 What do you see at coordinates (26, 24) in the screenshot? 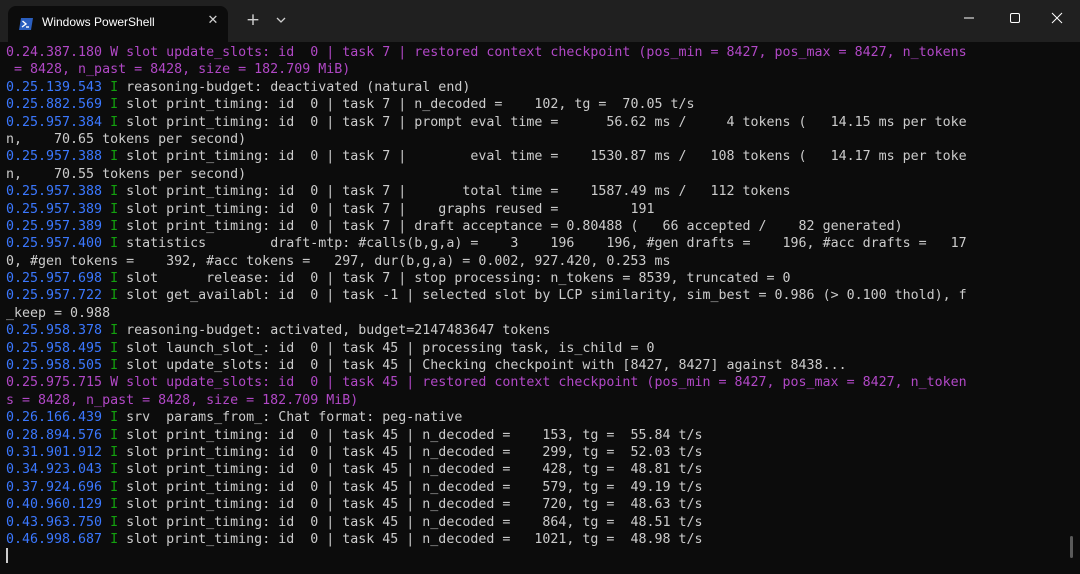
I see `powershell-icon` at bounding box center [26, 24].